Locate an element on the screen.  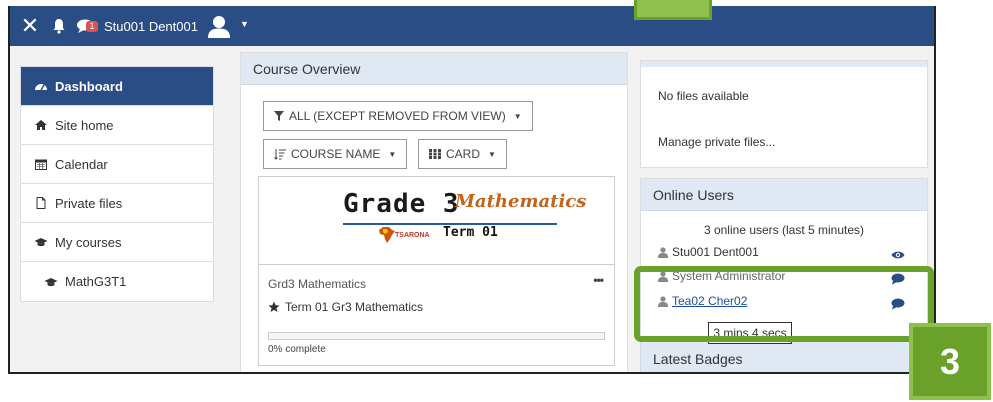
sidebar-item-calendar: Calendar is located at coordinates (117, 164).